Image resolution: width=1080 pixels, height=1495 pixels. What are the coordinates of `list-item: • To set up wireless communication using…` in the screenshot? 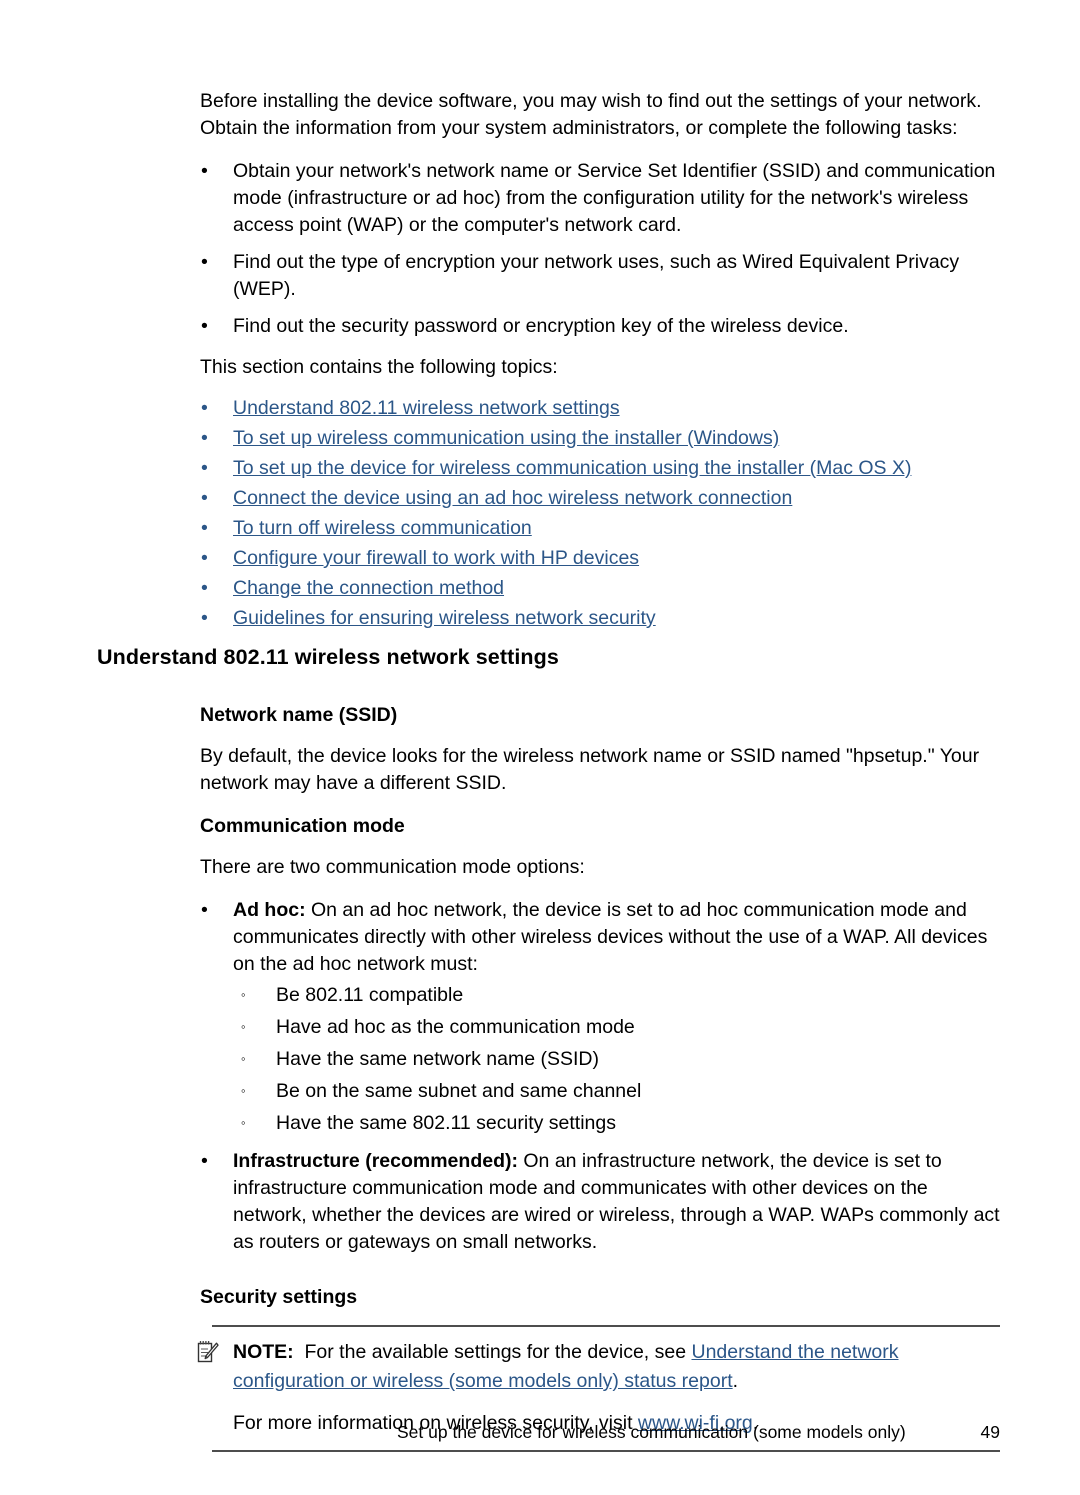 It's located at (600, 438).